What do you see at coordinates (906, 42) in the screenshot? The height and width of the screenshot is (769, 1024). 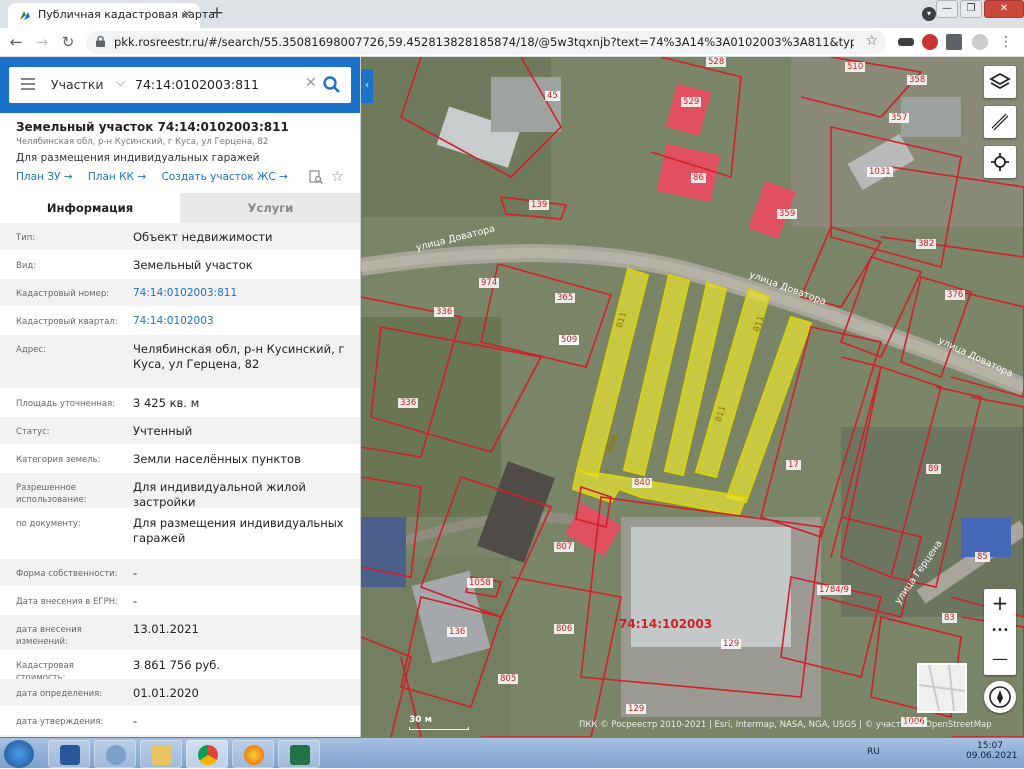 I see `extension-dark-icon` at bounding box center [906, 42].